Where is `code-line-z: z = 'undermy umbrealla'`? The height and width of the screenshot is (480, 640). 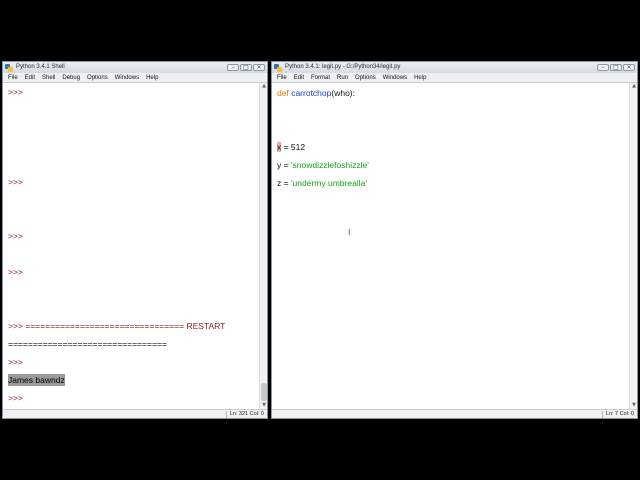
code-line-z: z = 'undermy umbrealla' is located at coordinates (322, 183).